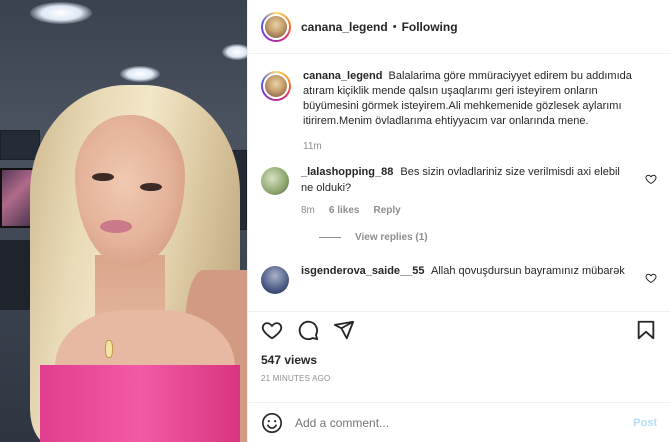  Describe the element at coordinates (276, 86) in the screenshot. I see `caption-avatar` at that location.